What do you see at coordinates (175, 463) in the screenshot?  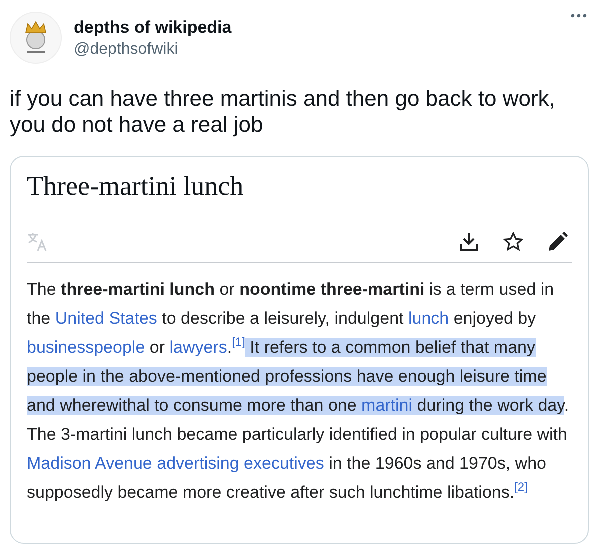 I see `article-link: Madison Avenue advertising executives` at bounding box center [175, 463].